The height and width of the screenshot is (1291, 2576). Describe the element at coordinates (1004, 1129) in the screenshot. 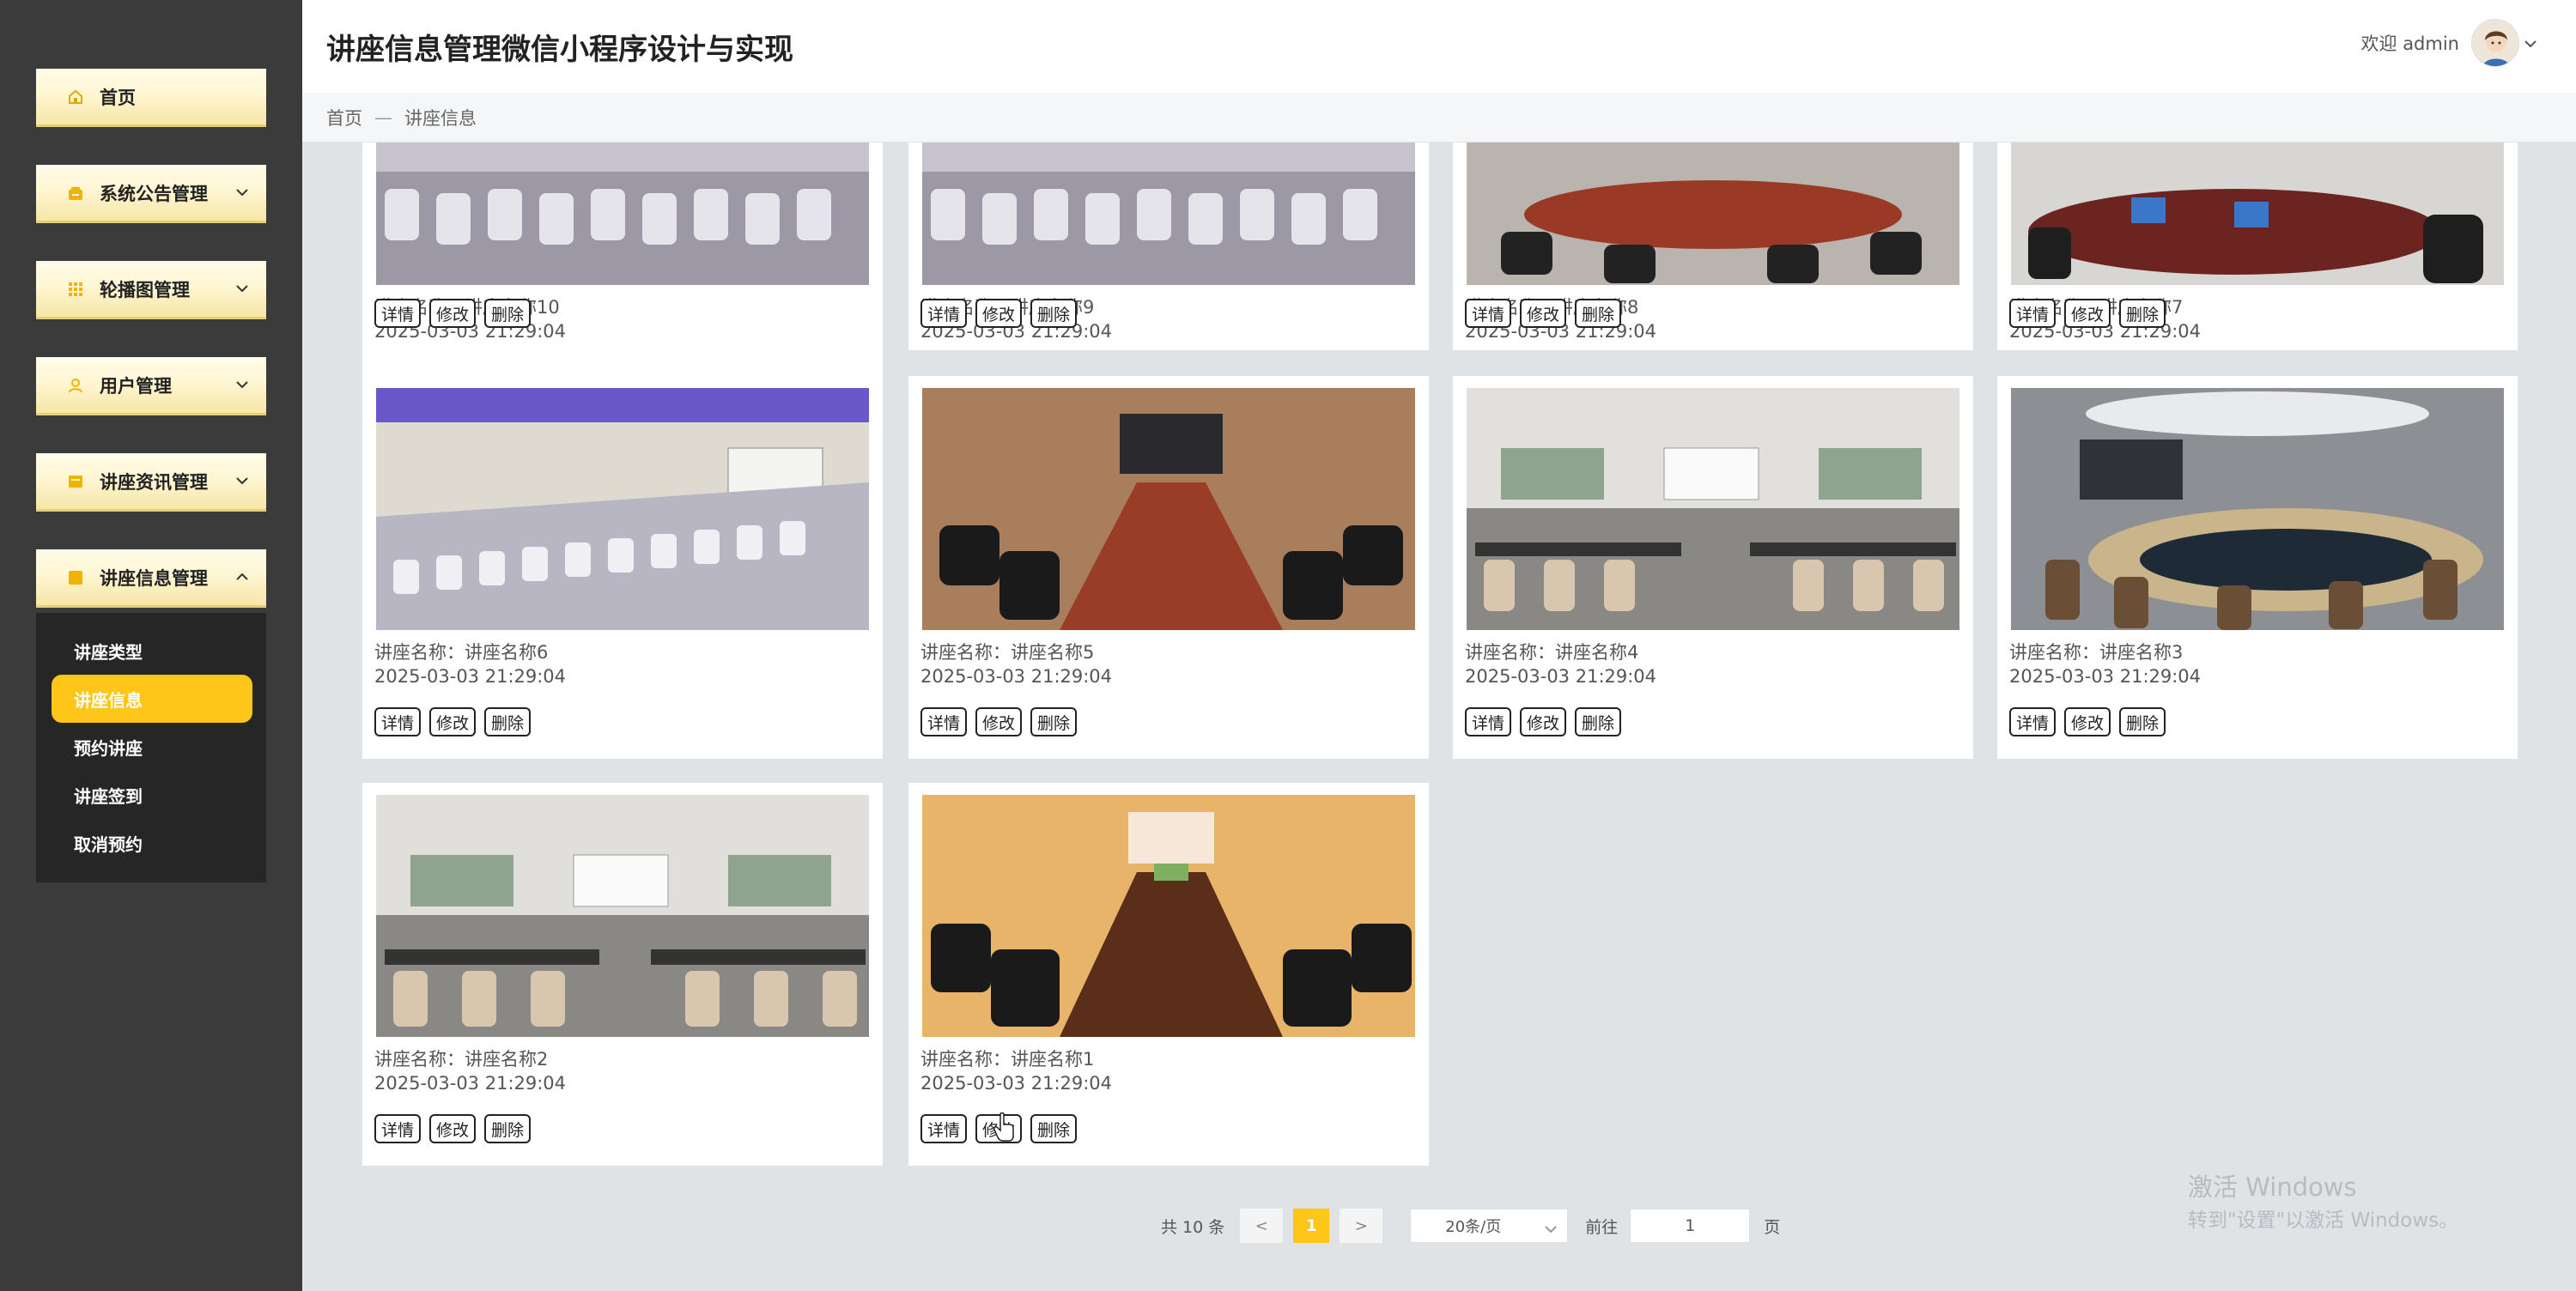

I see `mouse-cursor-icon` at that location.